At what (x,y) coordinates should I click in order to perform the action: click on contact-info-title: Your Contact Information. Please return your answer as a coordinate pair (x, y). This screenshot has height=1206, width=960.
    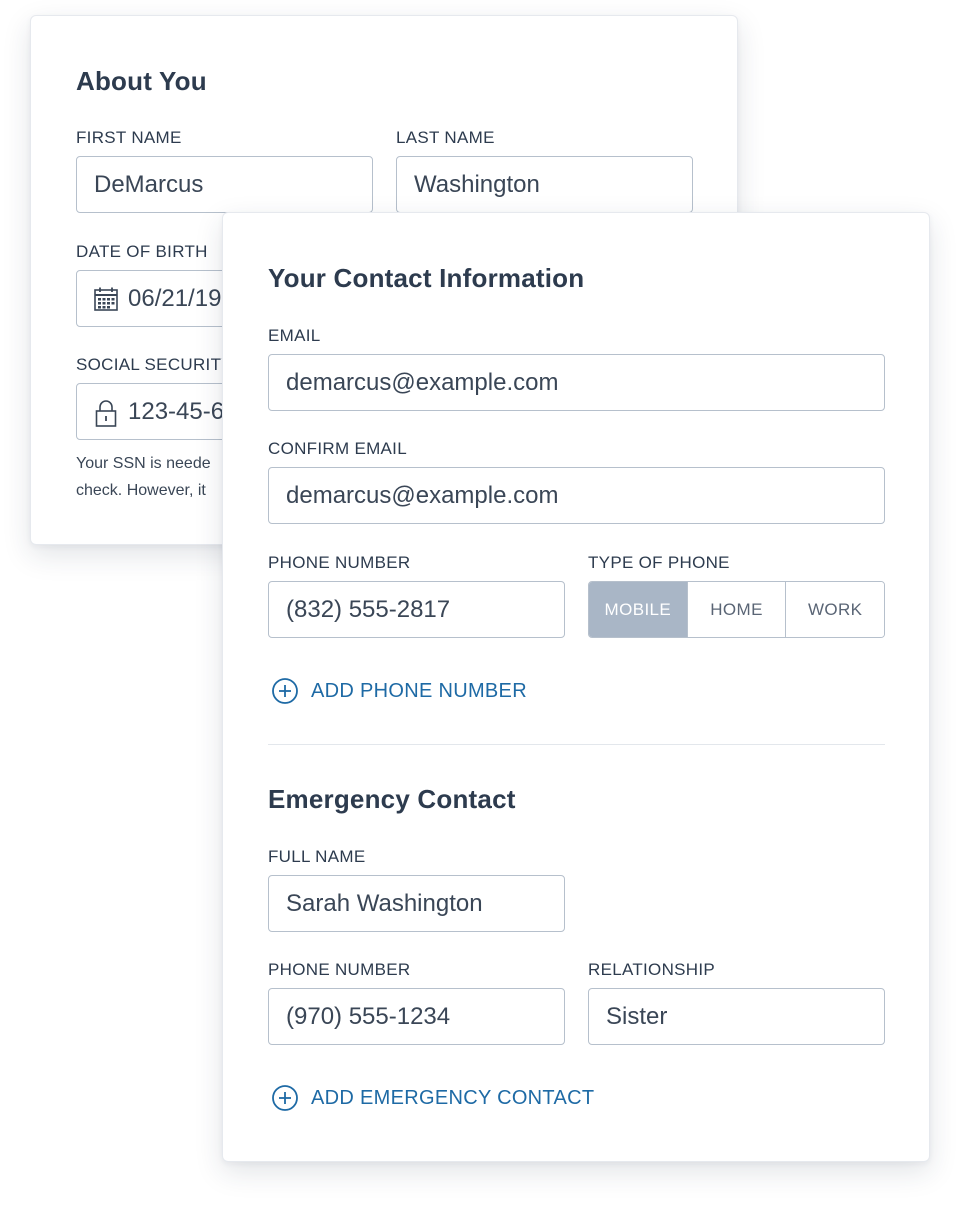
    Looking at the image, I should click on (426, 278).